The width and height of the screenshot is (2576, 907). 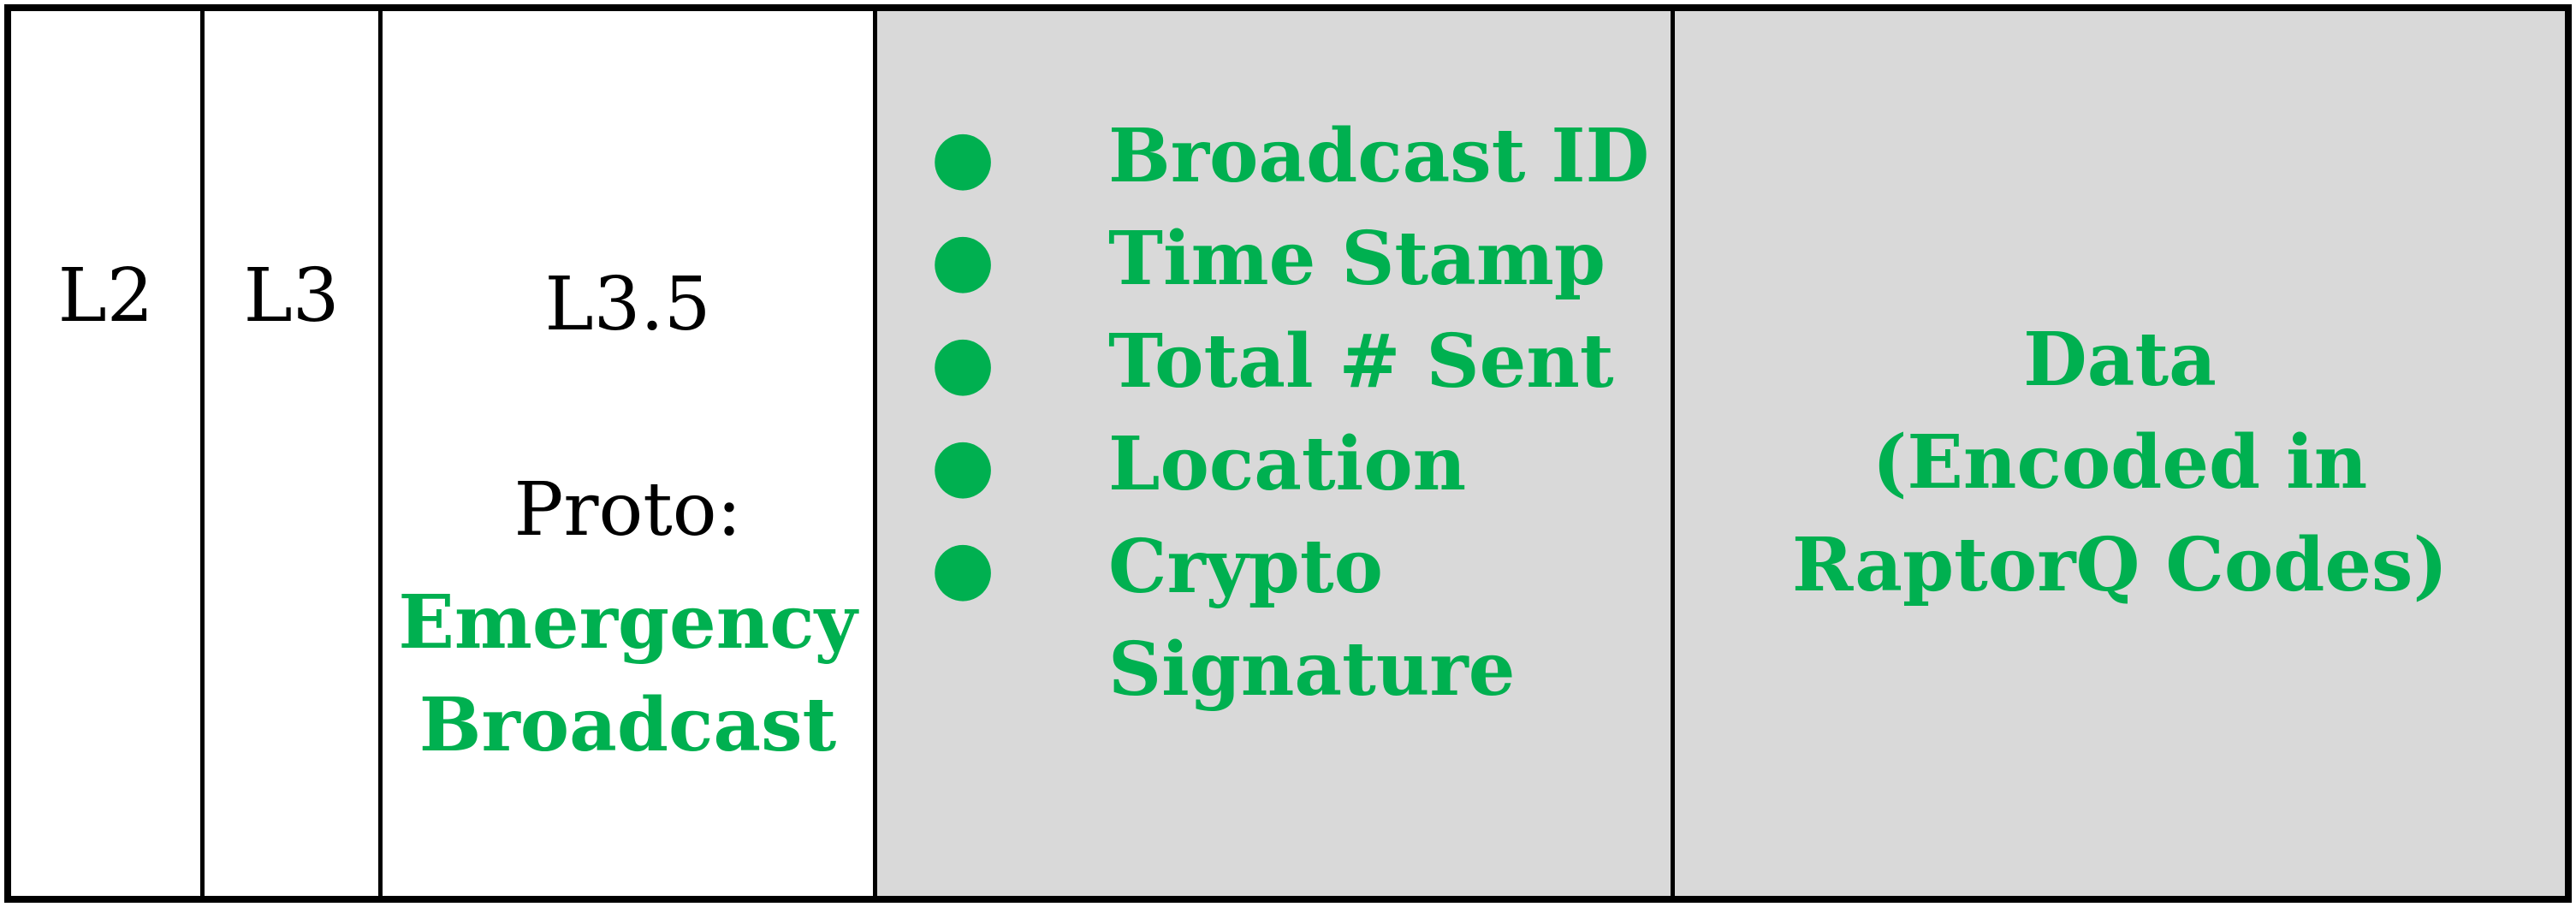 What do you see at coordinates (627, 304) in the screenshot?
I see `l35-label: L3.5` at bounding box center [627, 304].